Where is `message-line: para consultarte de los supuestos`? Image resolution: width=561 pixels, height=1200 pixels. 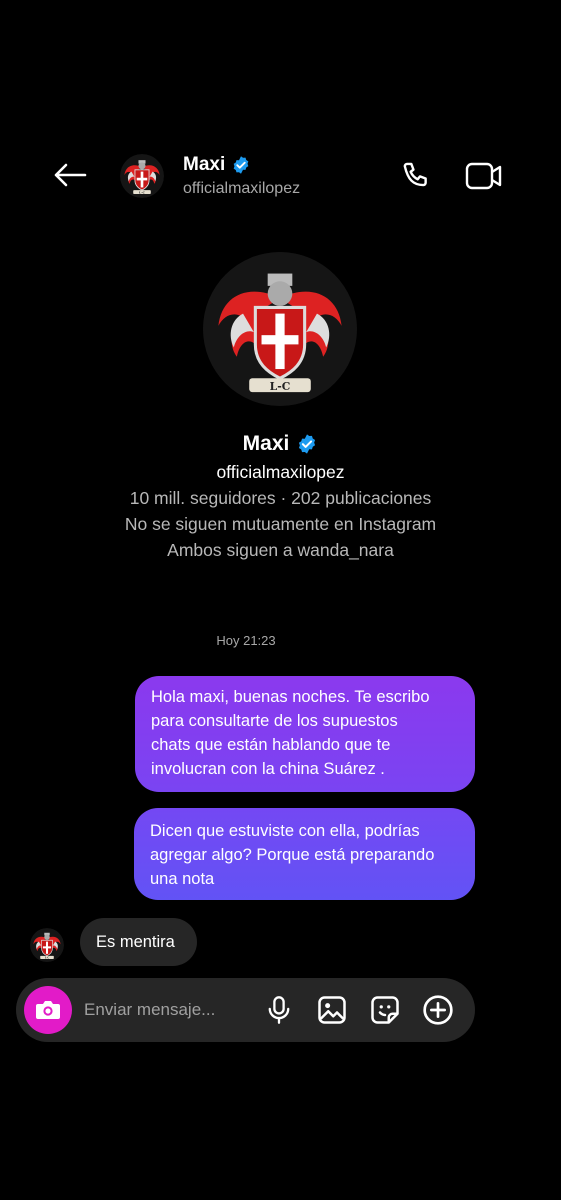 message-line: para consultarte de los supuestos is located at coordinates (274, 721).